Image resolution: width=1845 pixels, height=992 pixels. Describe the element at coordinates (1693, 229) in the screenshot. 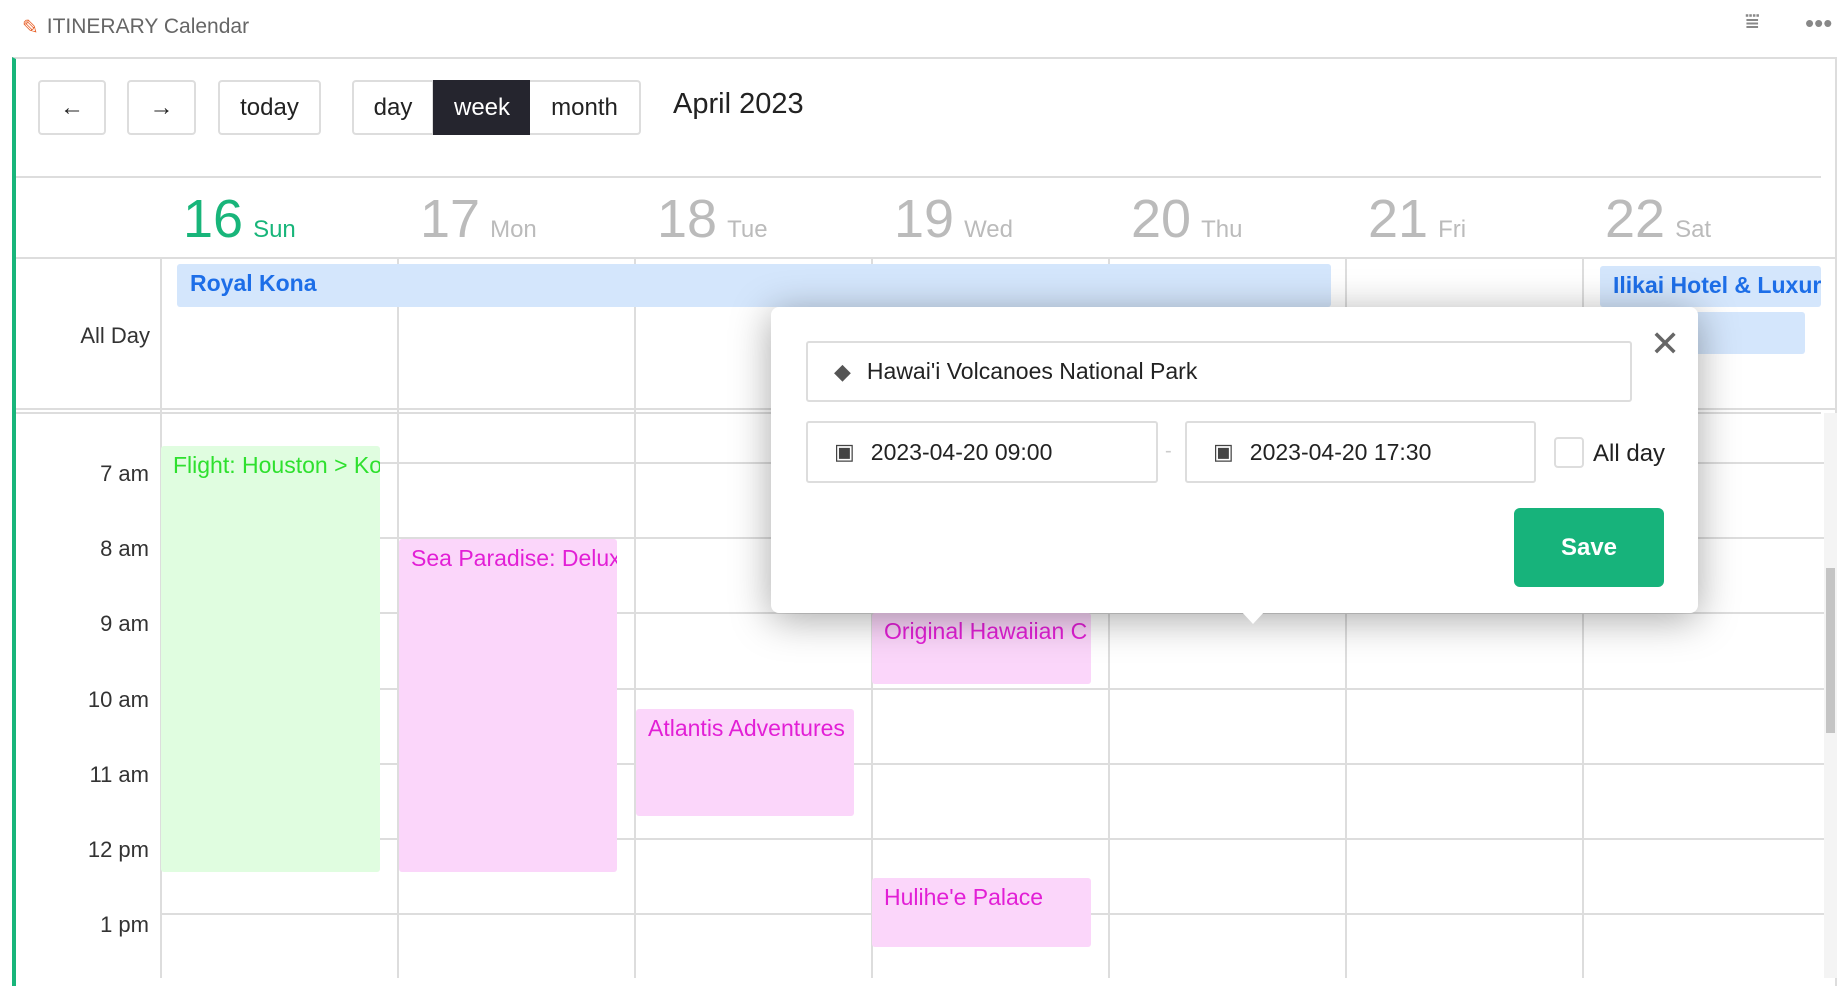

I see `day-name: Sat` at that location.